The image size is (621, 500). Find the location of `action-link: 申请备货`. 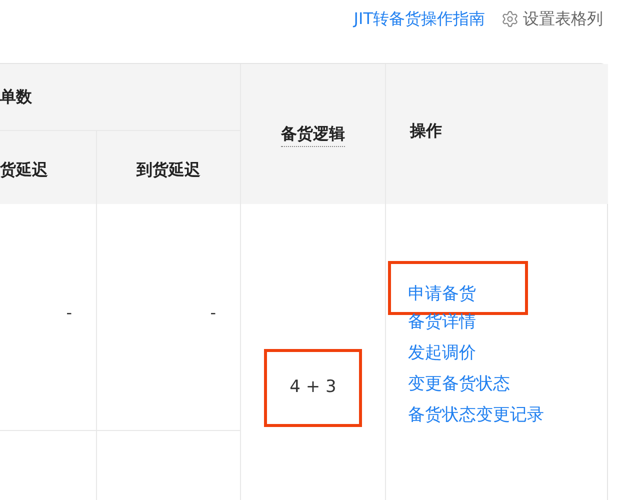

action-link: 申请备货 is located at coordinates (433, 295).